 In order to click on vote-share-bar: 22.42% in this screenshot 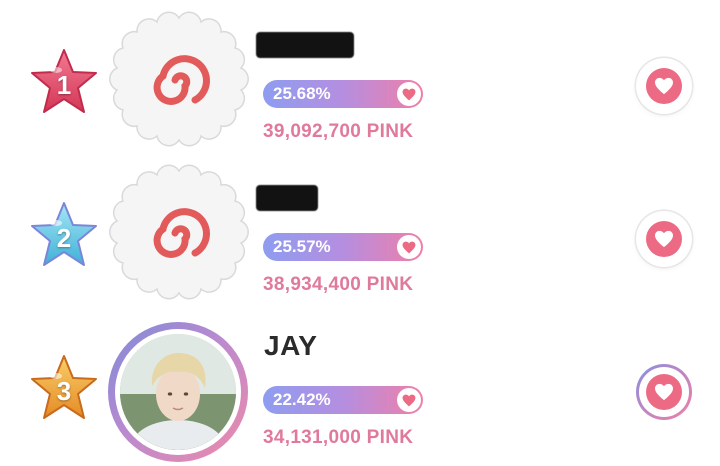, I will do `click(343, 400)`.